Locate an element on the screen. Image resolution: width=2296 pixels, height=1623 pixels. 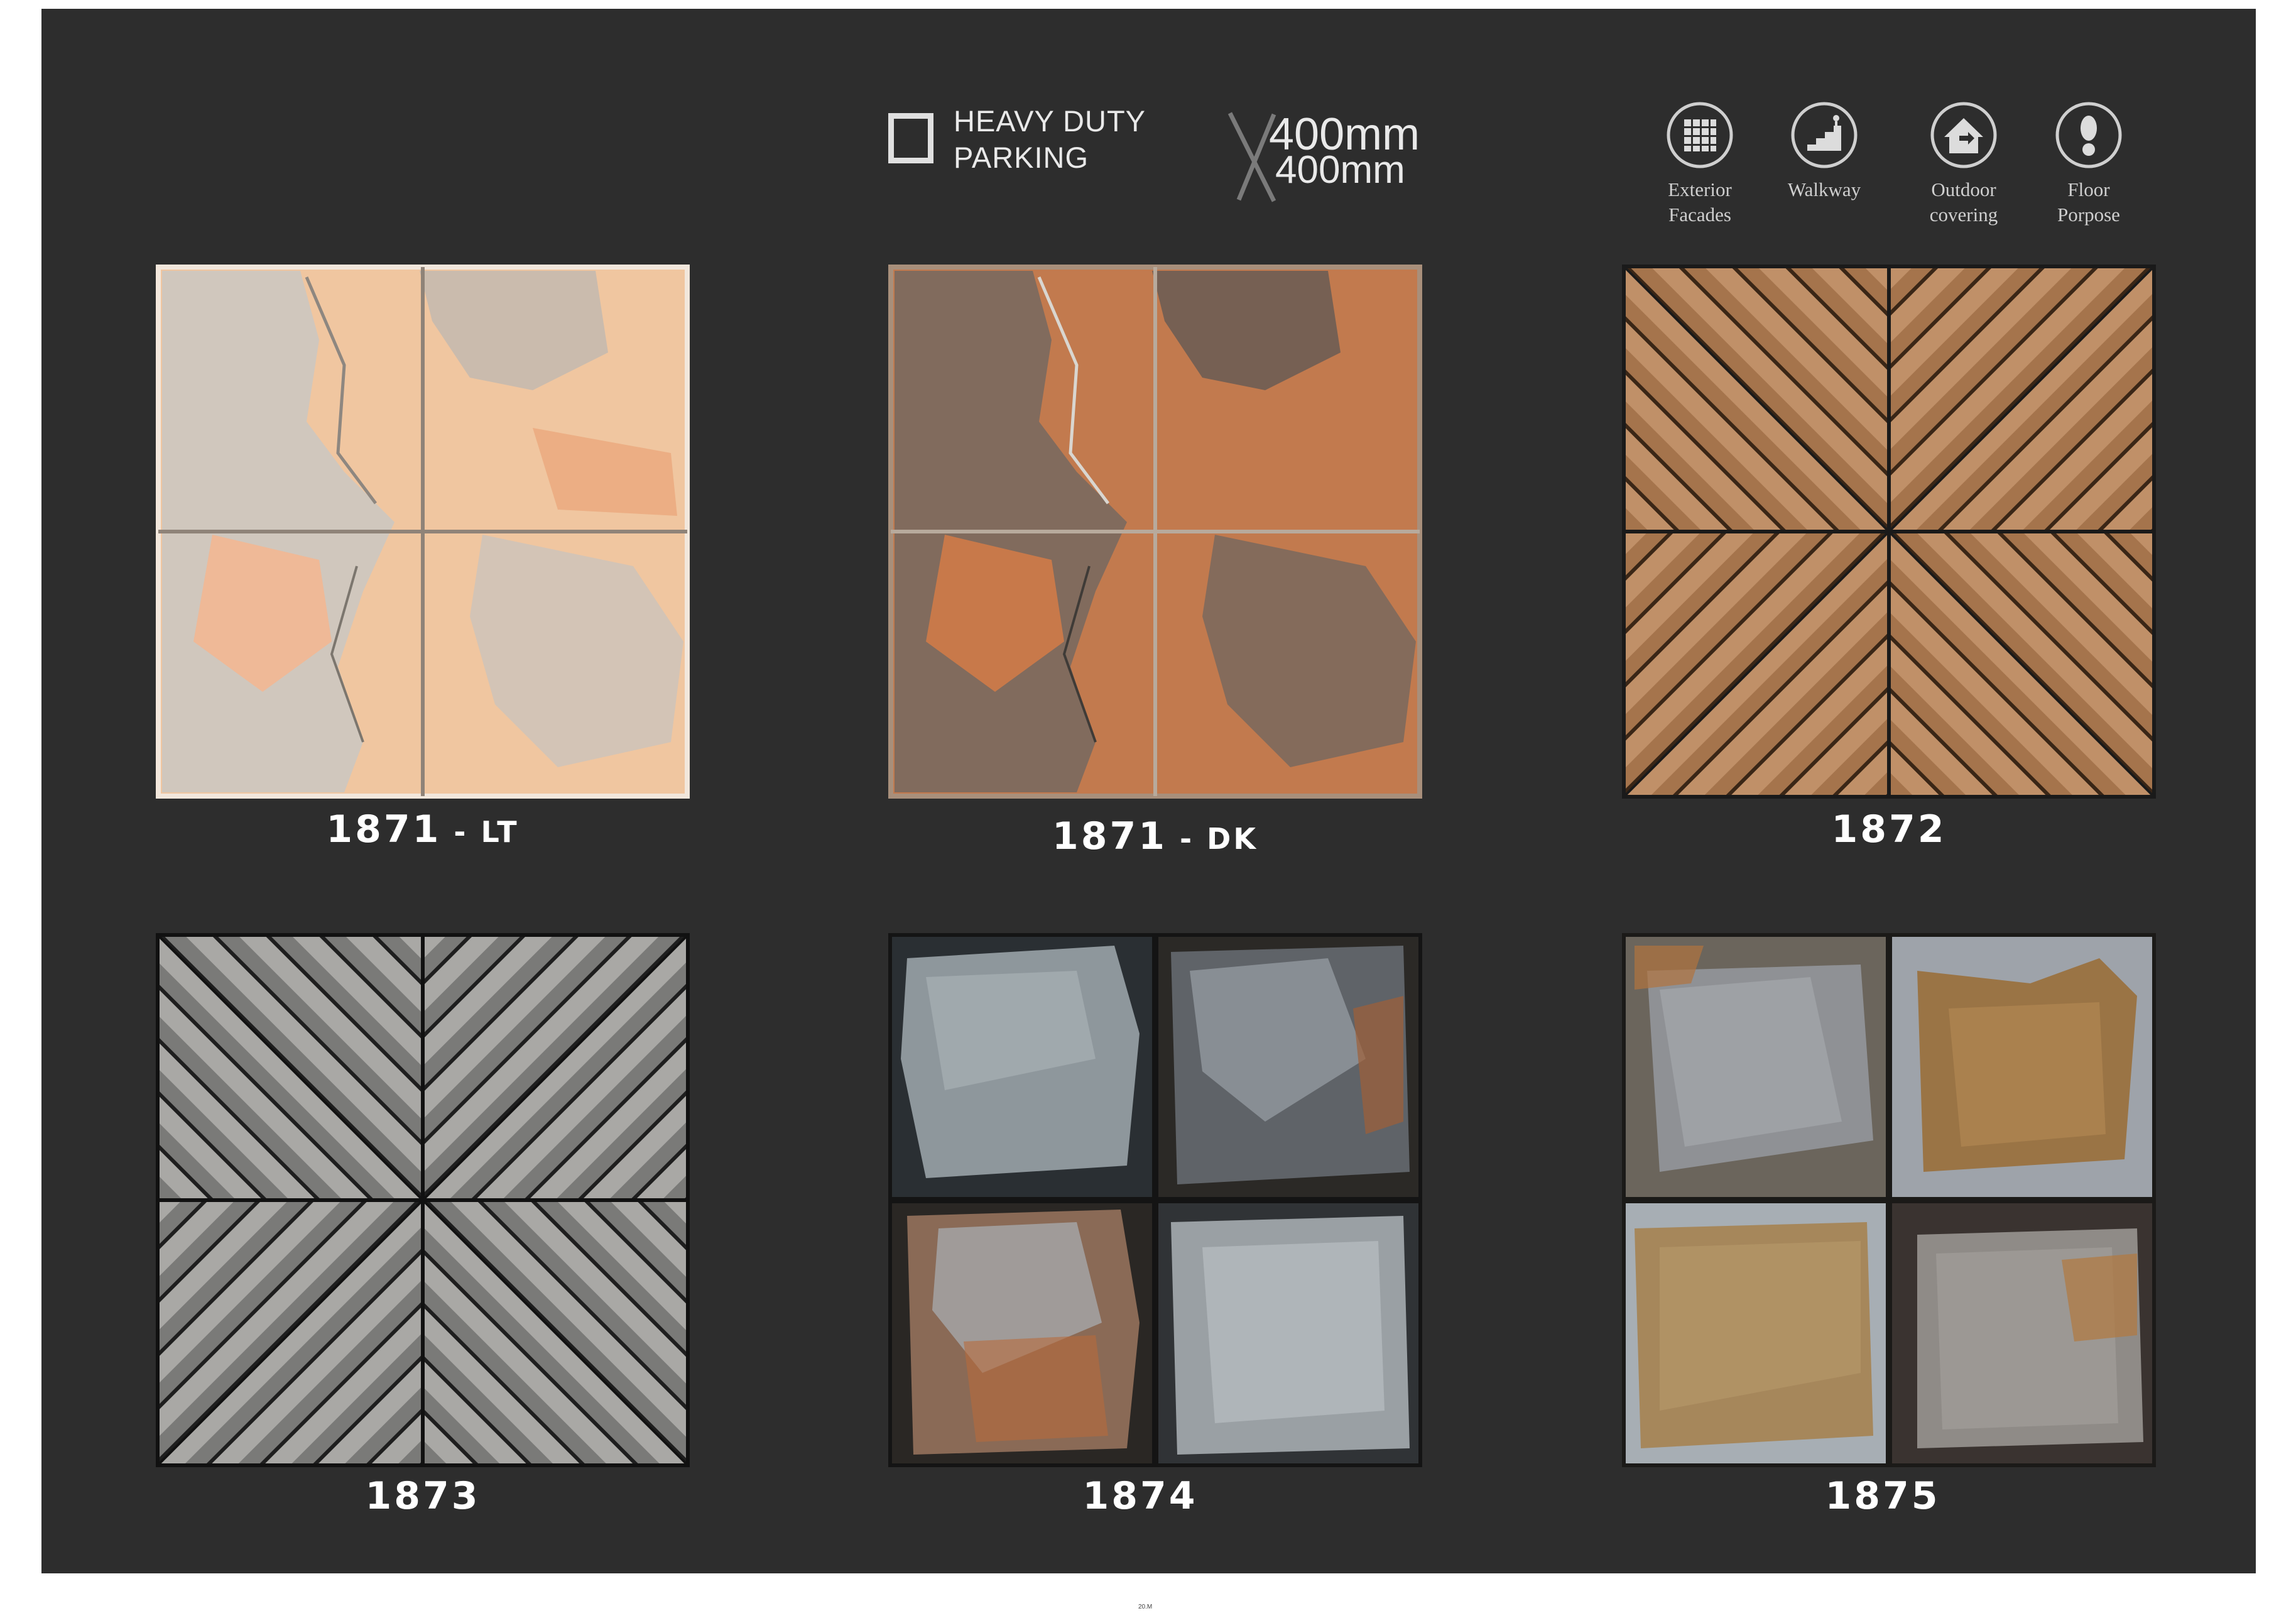
house-outdoor-icon is located at coordinates (1963, 135).